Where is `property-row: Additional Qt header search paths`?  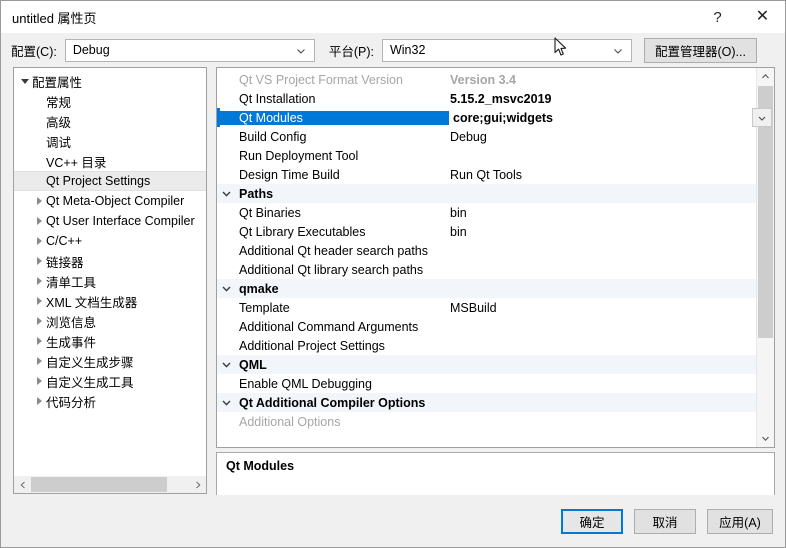
property-row: Additional Qt header search paths is located at coordinates (486, 250).